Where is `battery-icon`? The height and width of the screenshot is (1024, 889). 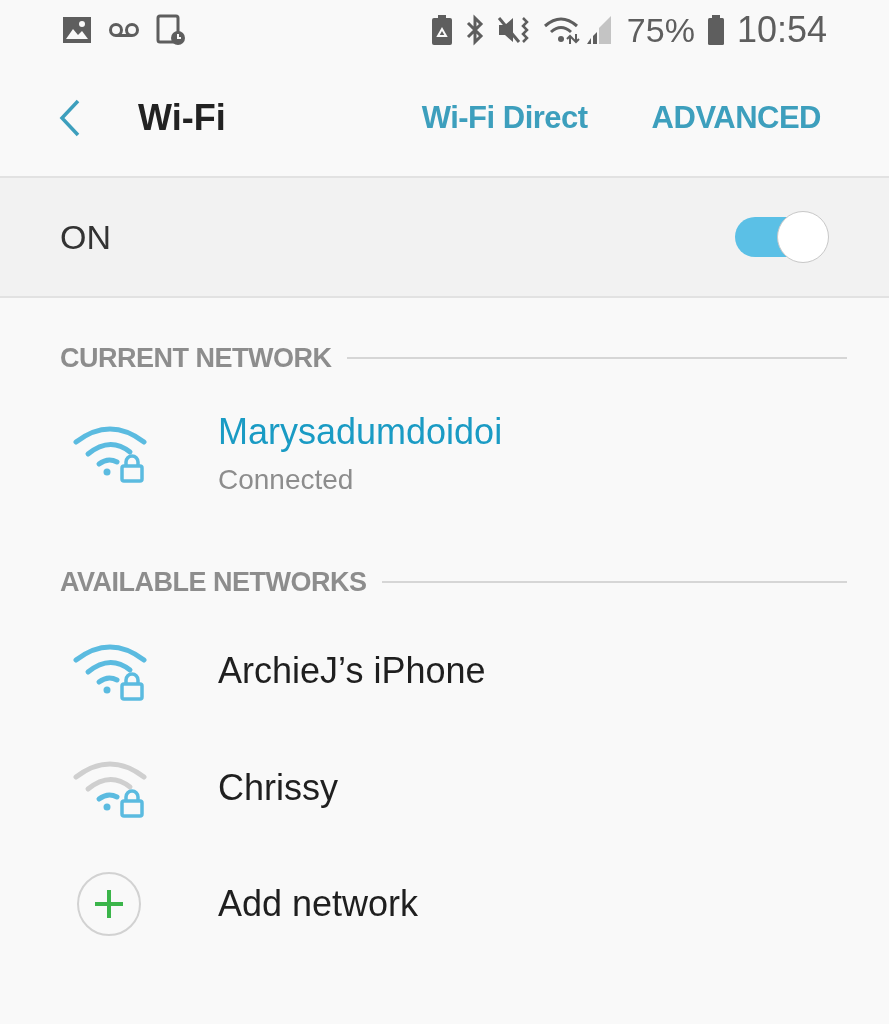 battery-icon is located at coordinates (715, 30).